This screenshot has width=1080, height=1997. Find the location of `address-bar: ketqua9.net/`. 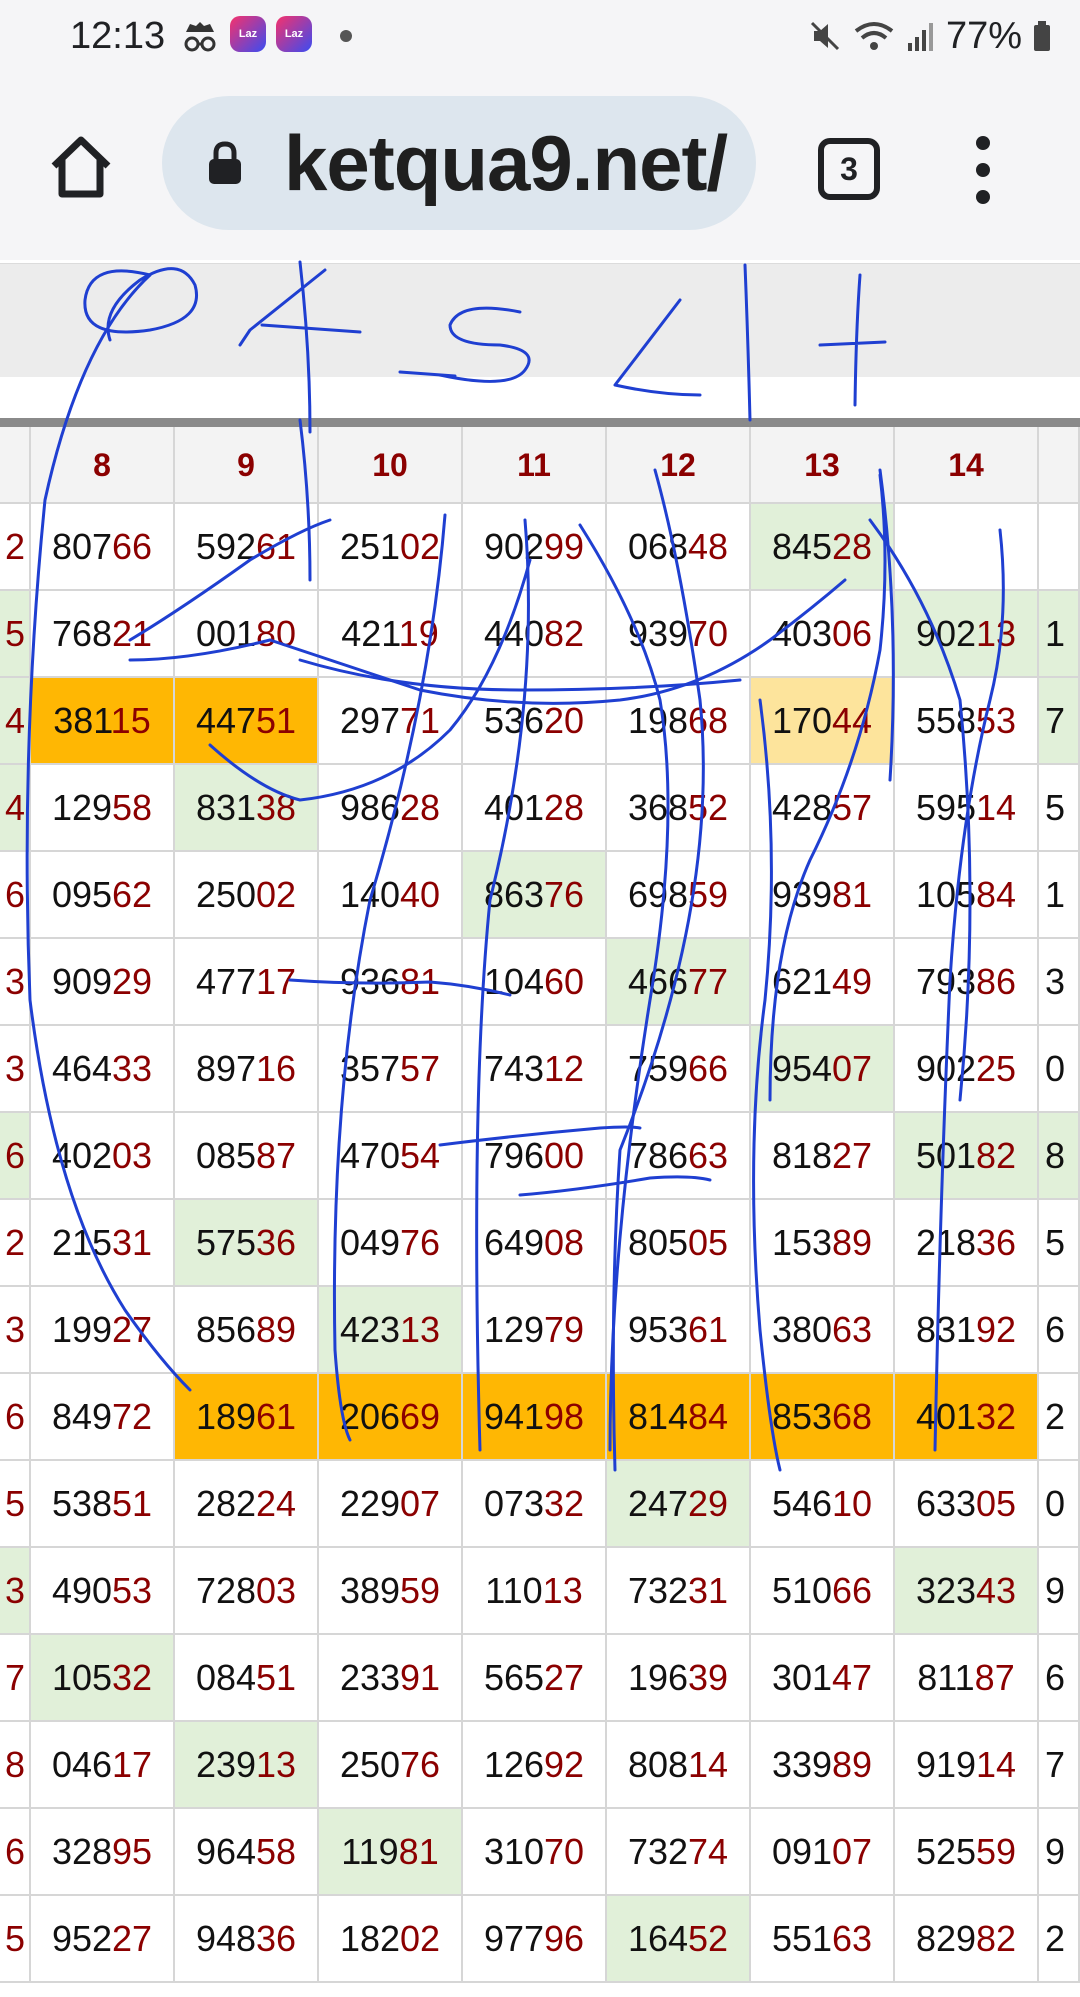

address-bar: ketqua9.net/ is located at coordinates (459, 163).